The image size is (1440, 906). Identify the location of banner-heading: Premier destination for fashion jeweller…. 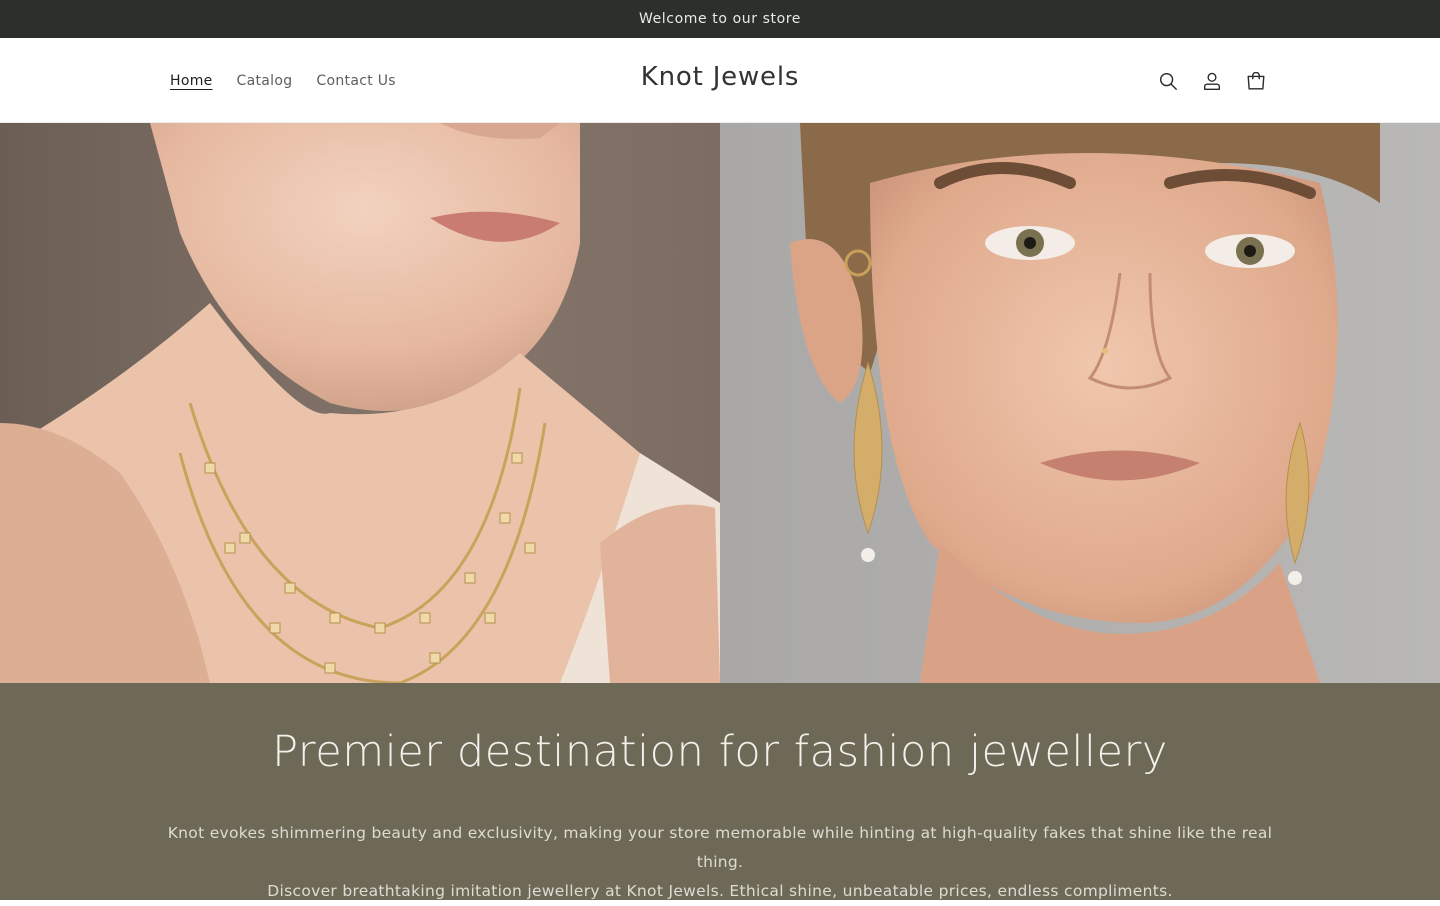
(720, 752).